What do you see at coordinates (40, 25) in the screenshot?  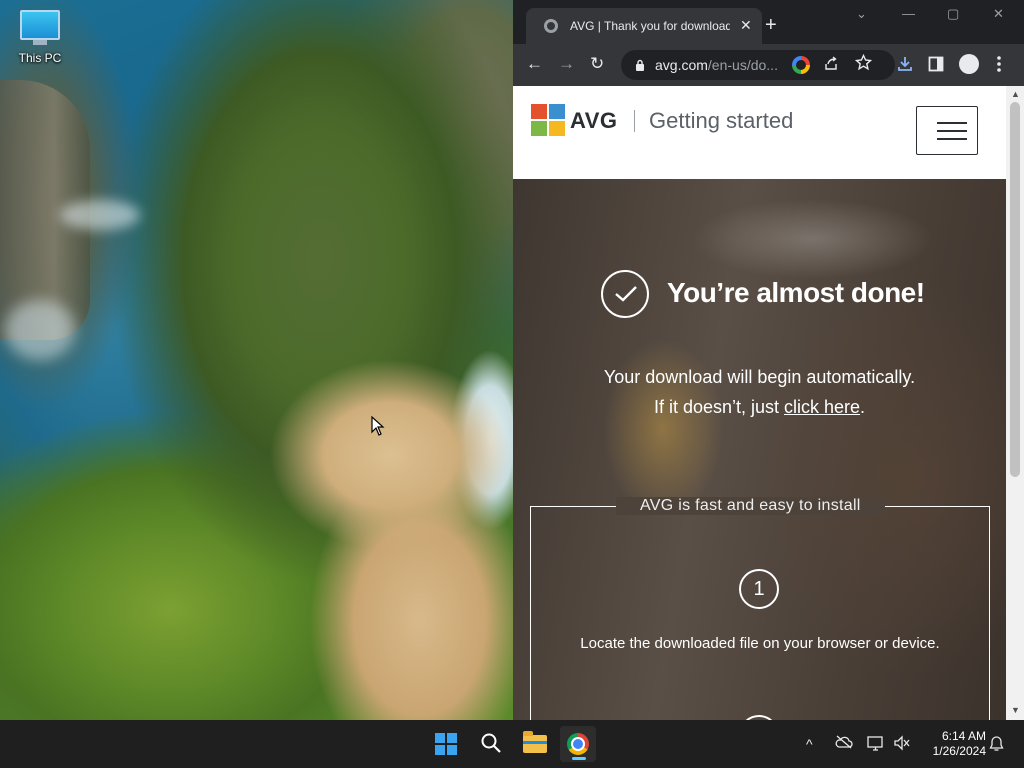 I see `monitor-icon` at bounding box center [40, 25].